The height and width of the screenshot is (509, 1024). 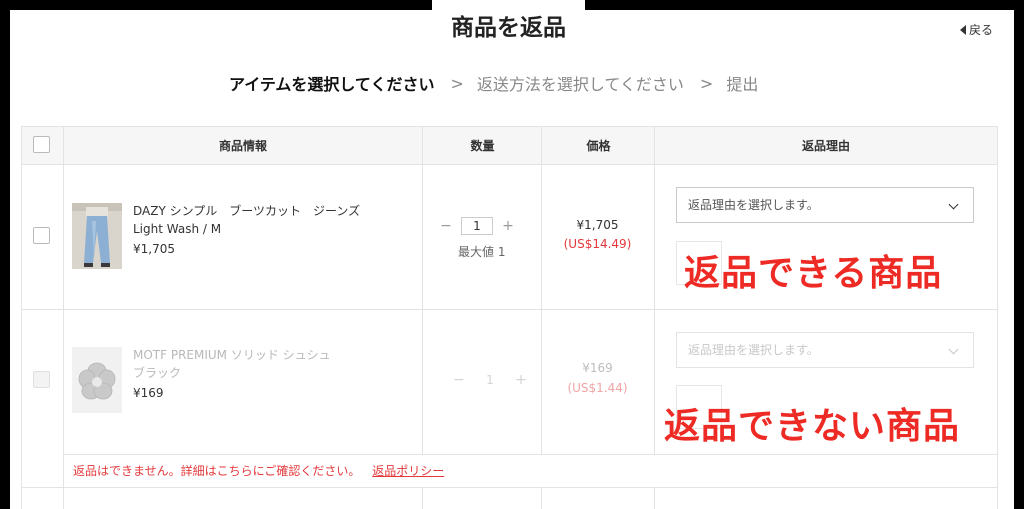 I want to click on back-arrow-icon, so click(x=963, y=29).